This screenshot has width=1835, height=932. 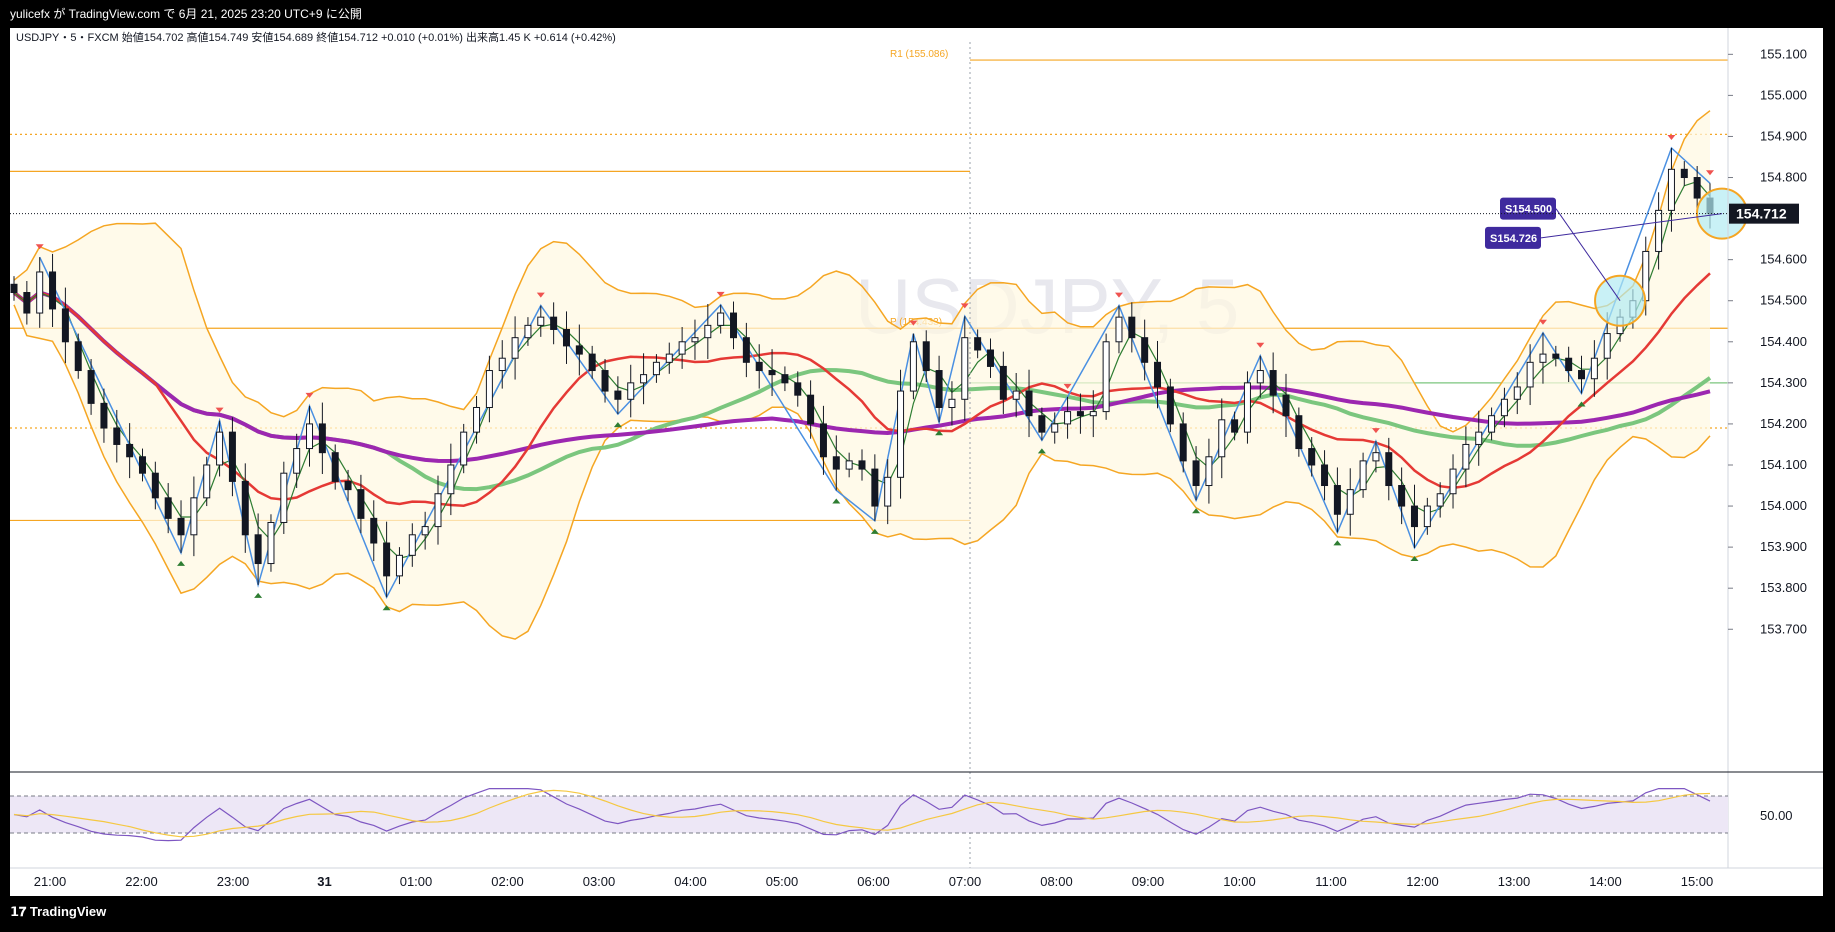 What do you see at coordinates (1783, 341) in the screenshot?
I see `price-tick-label: 154.400` at bounding box center [1783, 341].